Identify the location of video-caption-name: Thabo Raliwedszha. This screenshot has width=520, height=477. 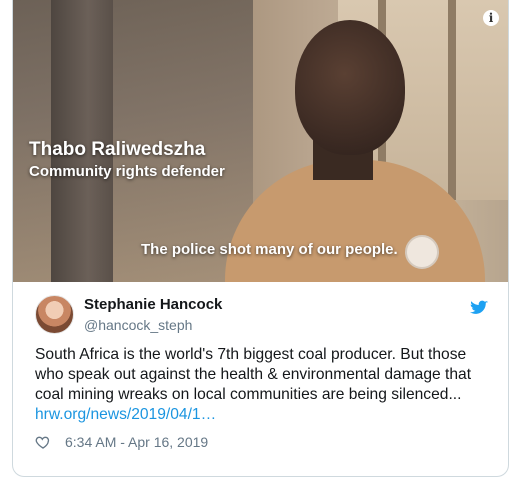
(117, 149).